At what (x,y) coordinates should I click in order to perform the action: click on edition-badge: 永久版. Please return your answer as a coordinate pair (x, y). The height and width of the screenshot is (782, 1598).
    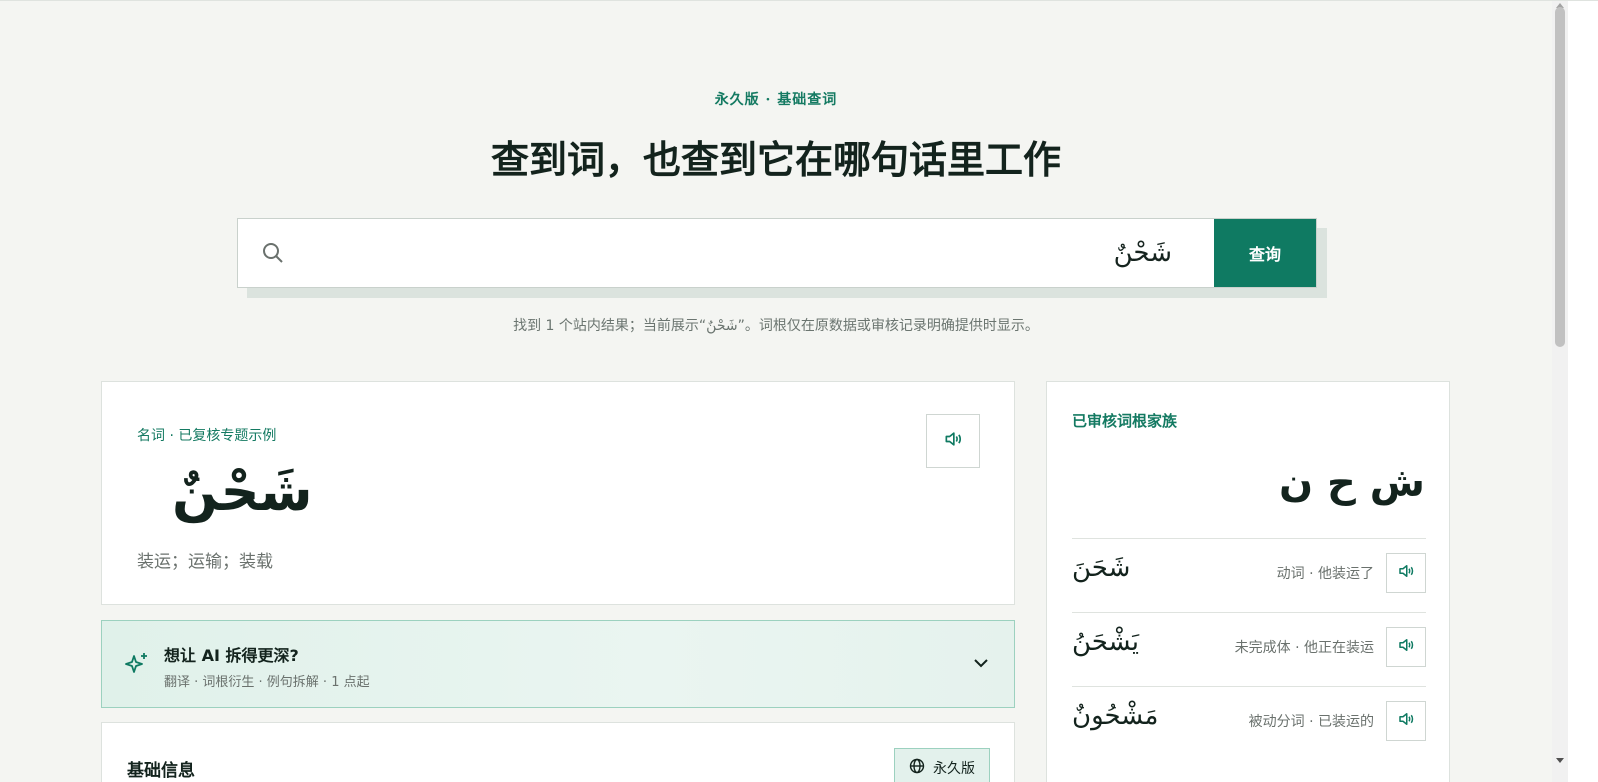
    Looking at the image, I should click on (942, 765).